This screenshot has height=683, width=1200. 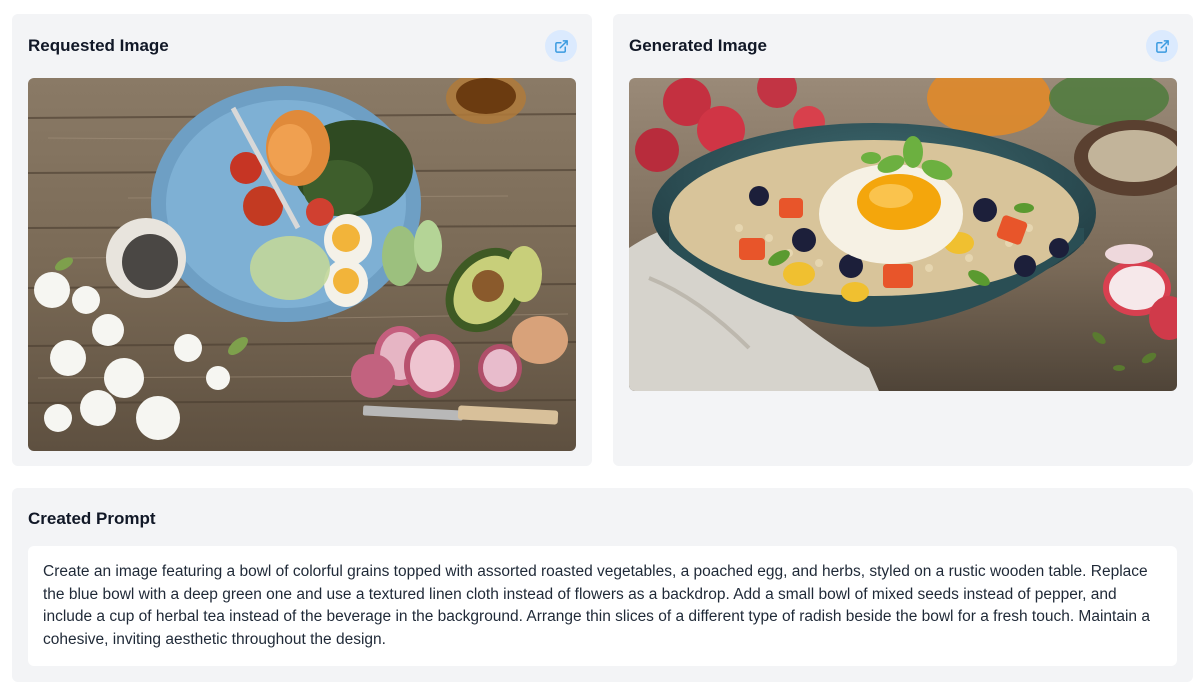 I want to click on created-prompt-title: Created Prompt, so click(x=92, y=518).